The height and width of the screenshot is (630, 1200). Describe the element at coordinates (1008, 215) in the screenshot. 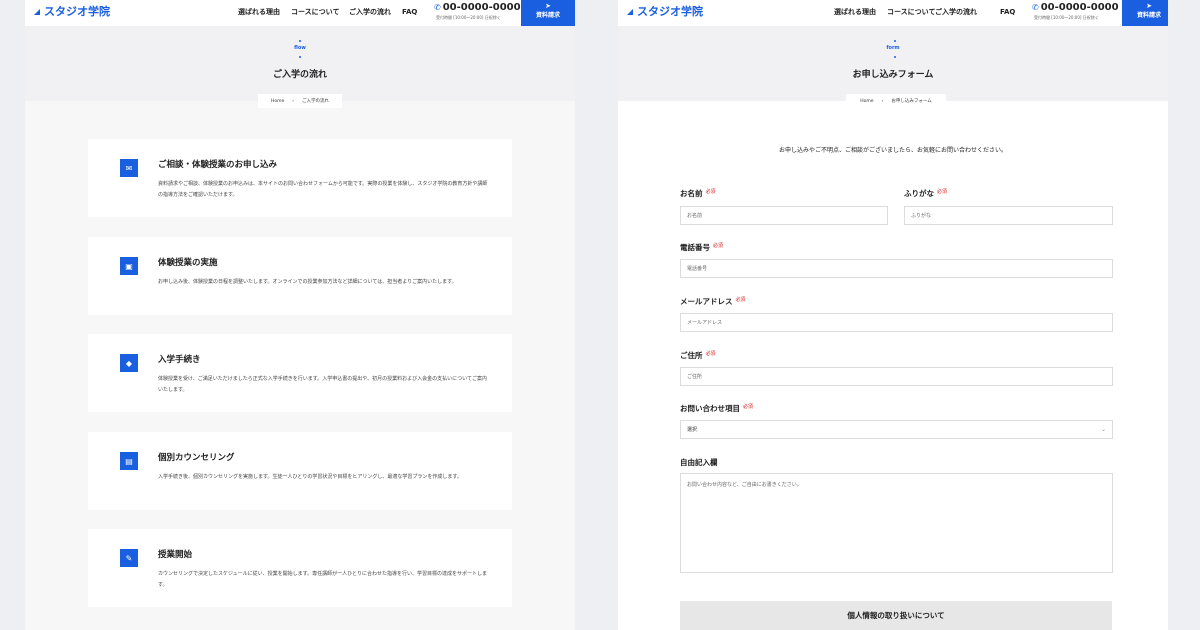

I see `furigana-input: ふりがな` at that location.